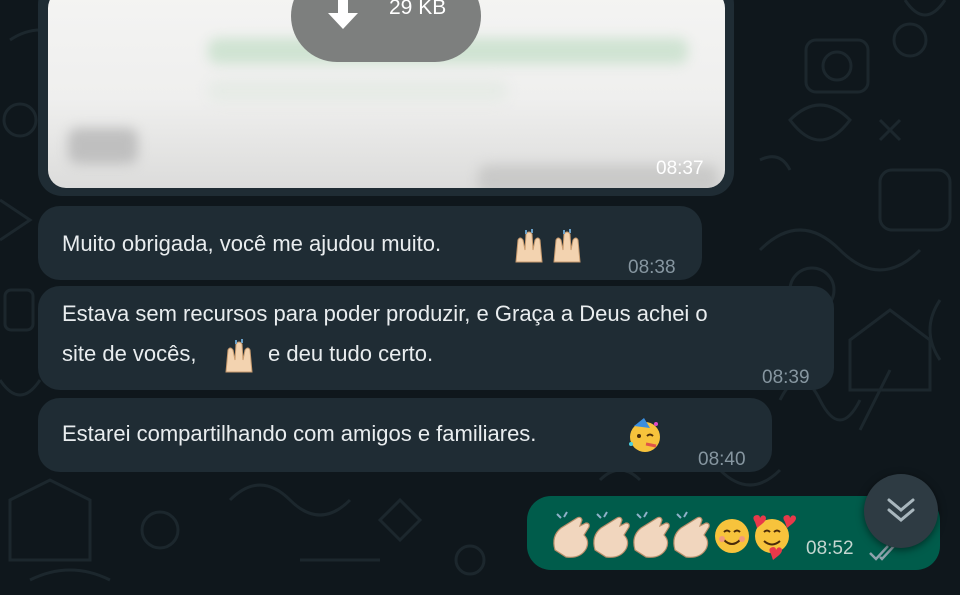  Describe the element at coordinates (644, 435) in the screenshot. I see `partying-face-icon` at that location.